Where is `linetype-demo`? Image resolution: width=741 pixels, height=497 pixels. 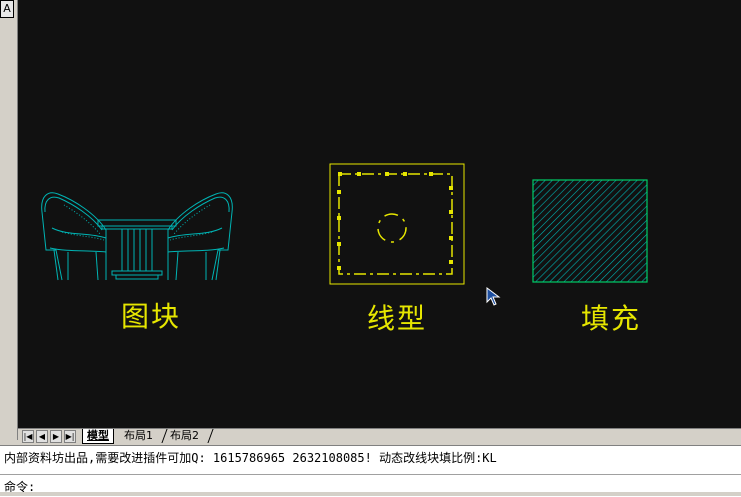 linetype-demo is located at coordinates (397, 224).